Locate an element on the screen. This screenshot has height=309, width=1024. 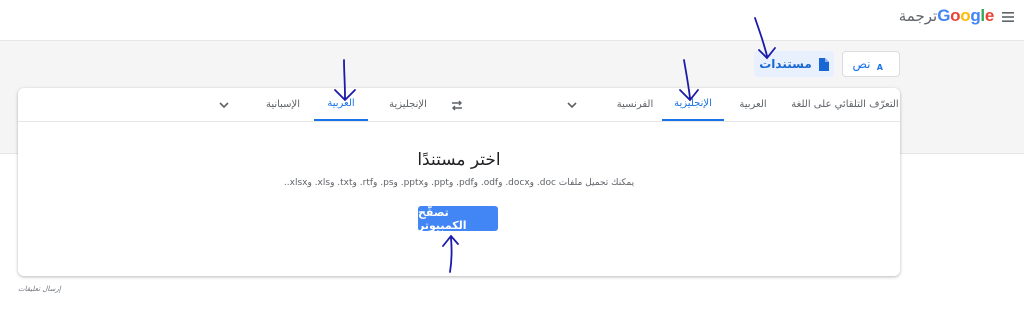
swap-languages-icon is located at coordinates (457, 105).